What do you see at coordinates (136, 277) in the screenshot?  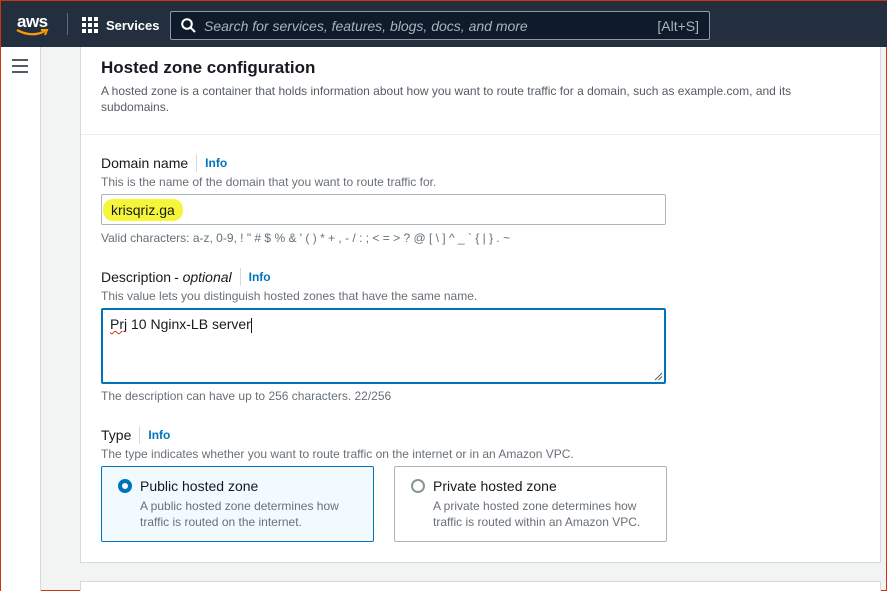 I see `description-label: Description` at bounding box center [136, 277].